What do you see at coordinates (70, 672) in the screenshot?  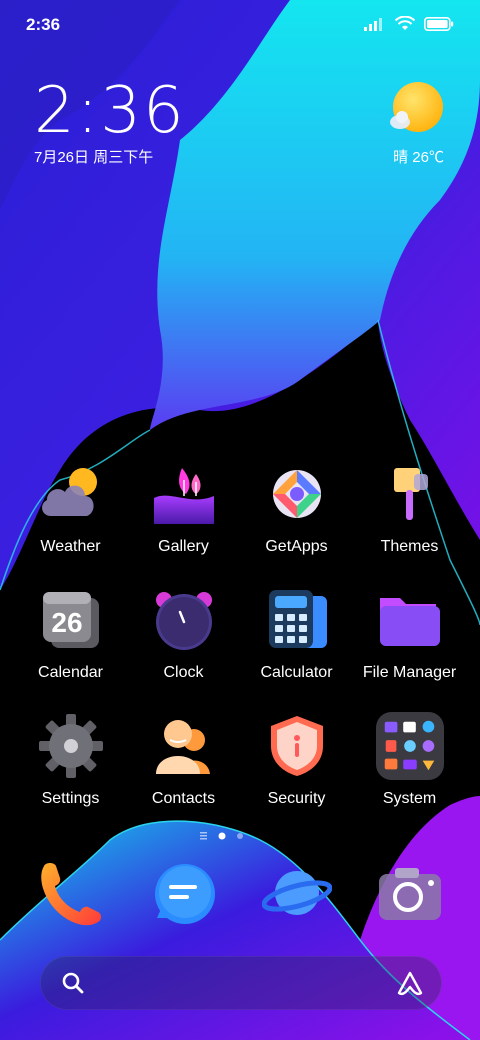 I see `app-label: Calendar` at bounding box center [70, 672].